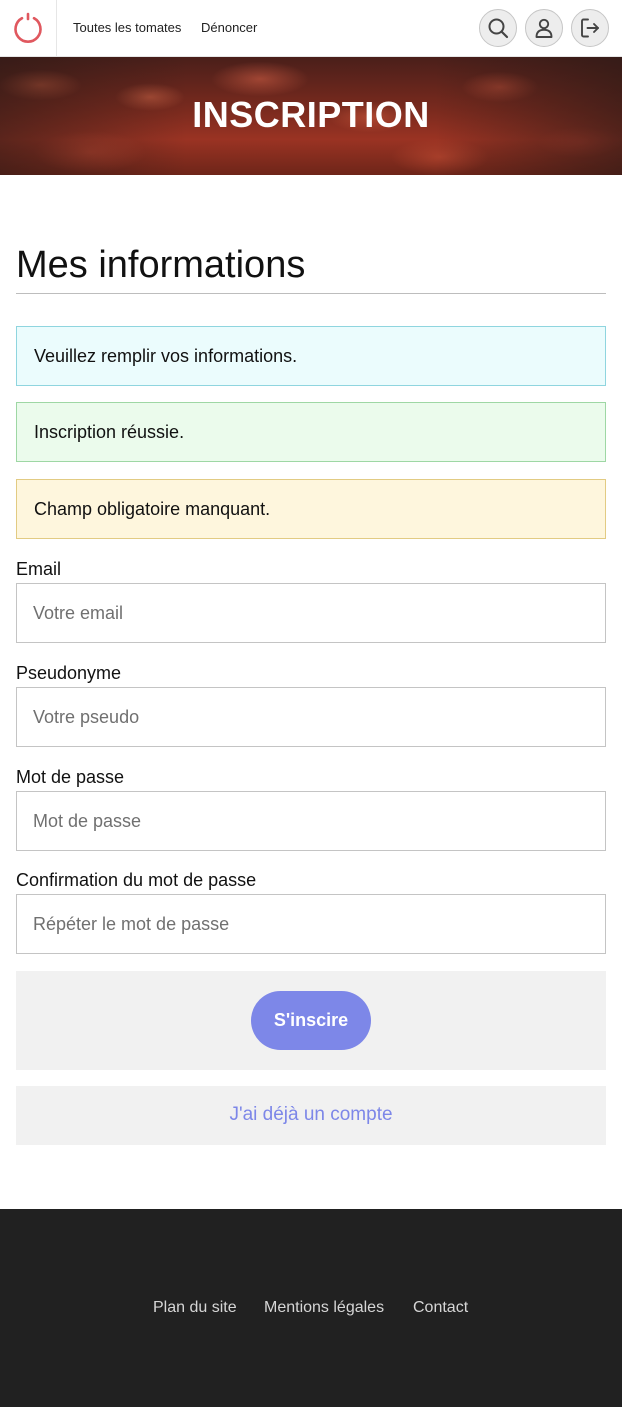  What do you see at coordinates (311, 509) in the screenshot?
I see `warning-alert: Champ obligatoire manquant.` at bounding box center [311, 509].